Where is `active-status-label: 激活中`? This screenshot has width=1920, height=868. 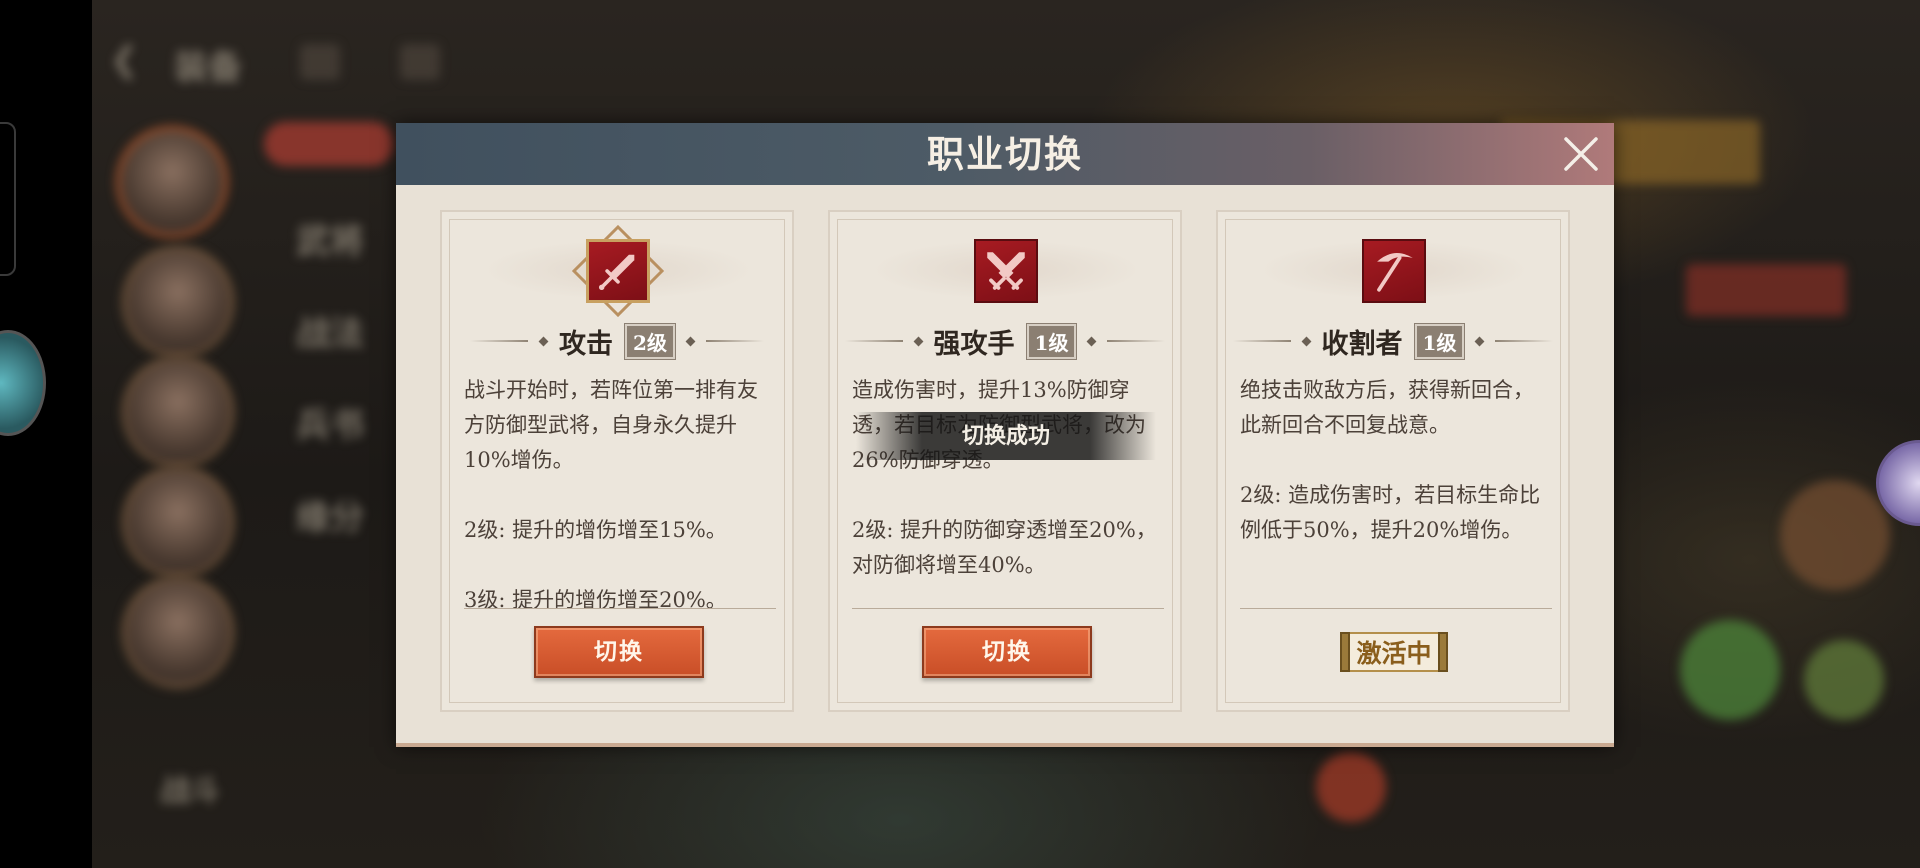
active-status-label: 激活中 is located at coordinates (1394, 652).